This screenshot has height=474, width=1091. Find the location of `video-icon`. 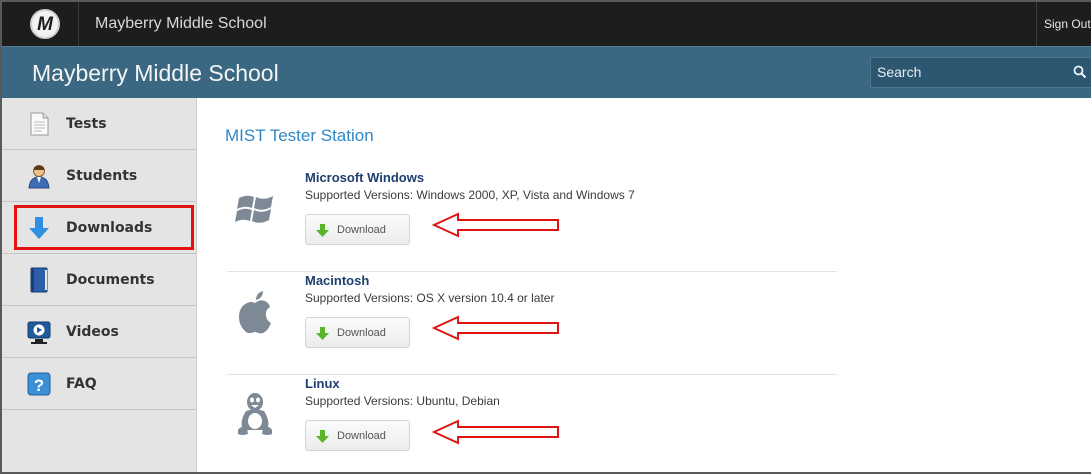

video-icon is located at coordinates (39, 332).